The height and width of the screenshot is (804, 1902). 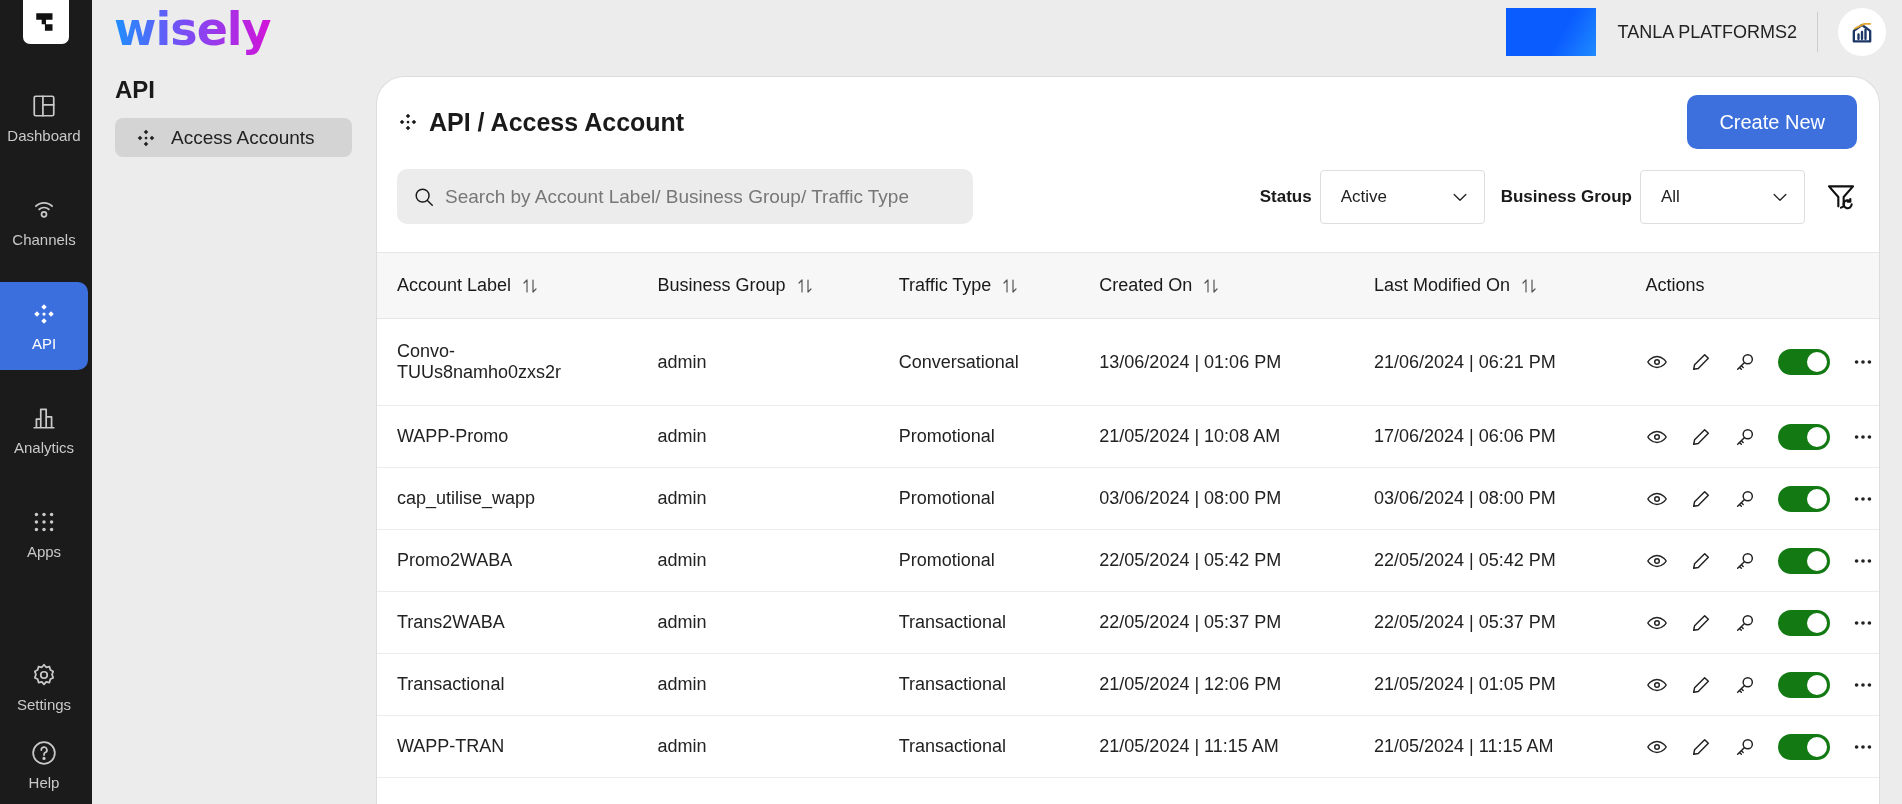 I want to click on table-cell: 21/06/2024 | 06:21 PM, so click(x=1465, y=361).